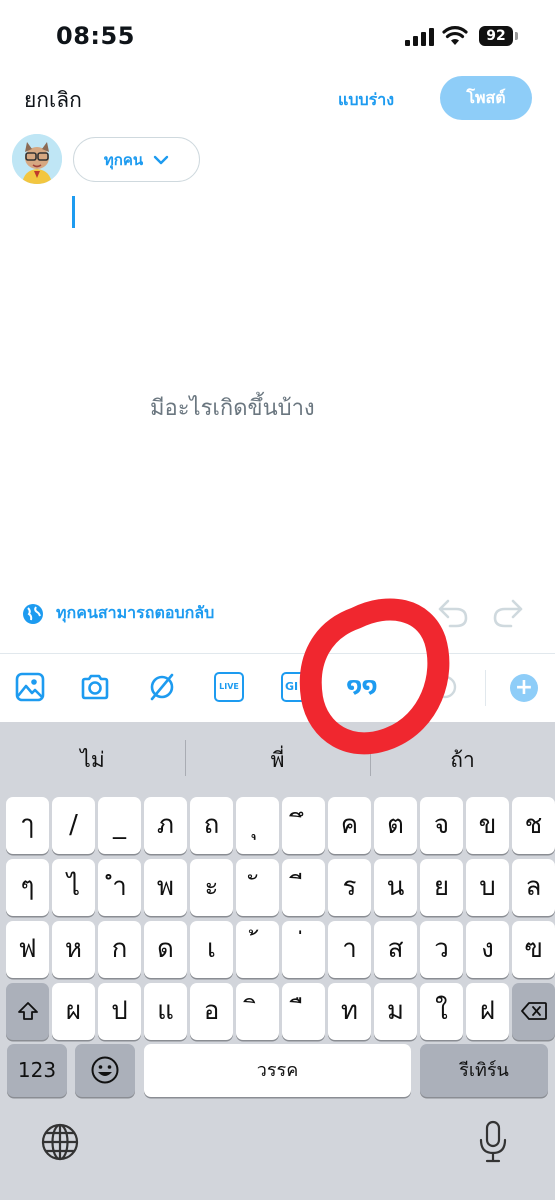  Describe the element at coordinates (257, 825) in the screenshot. I see `key: ุ` at that location.